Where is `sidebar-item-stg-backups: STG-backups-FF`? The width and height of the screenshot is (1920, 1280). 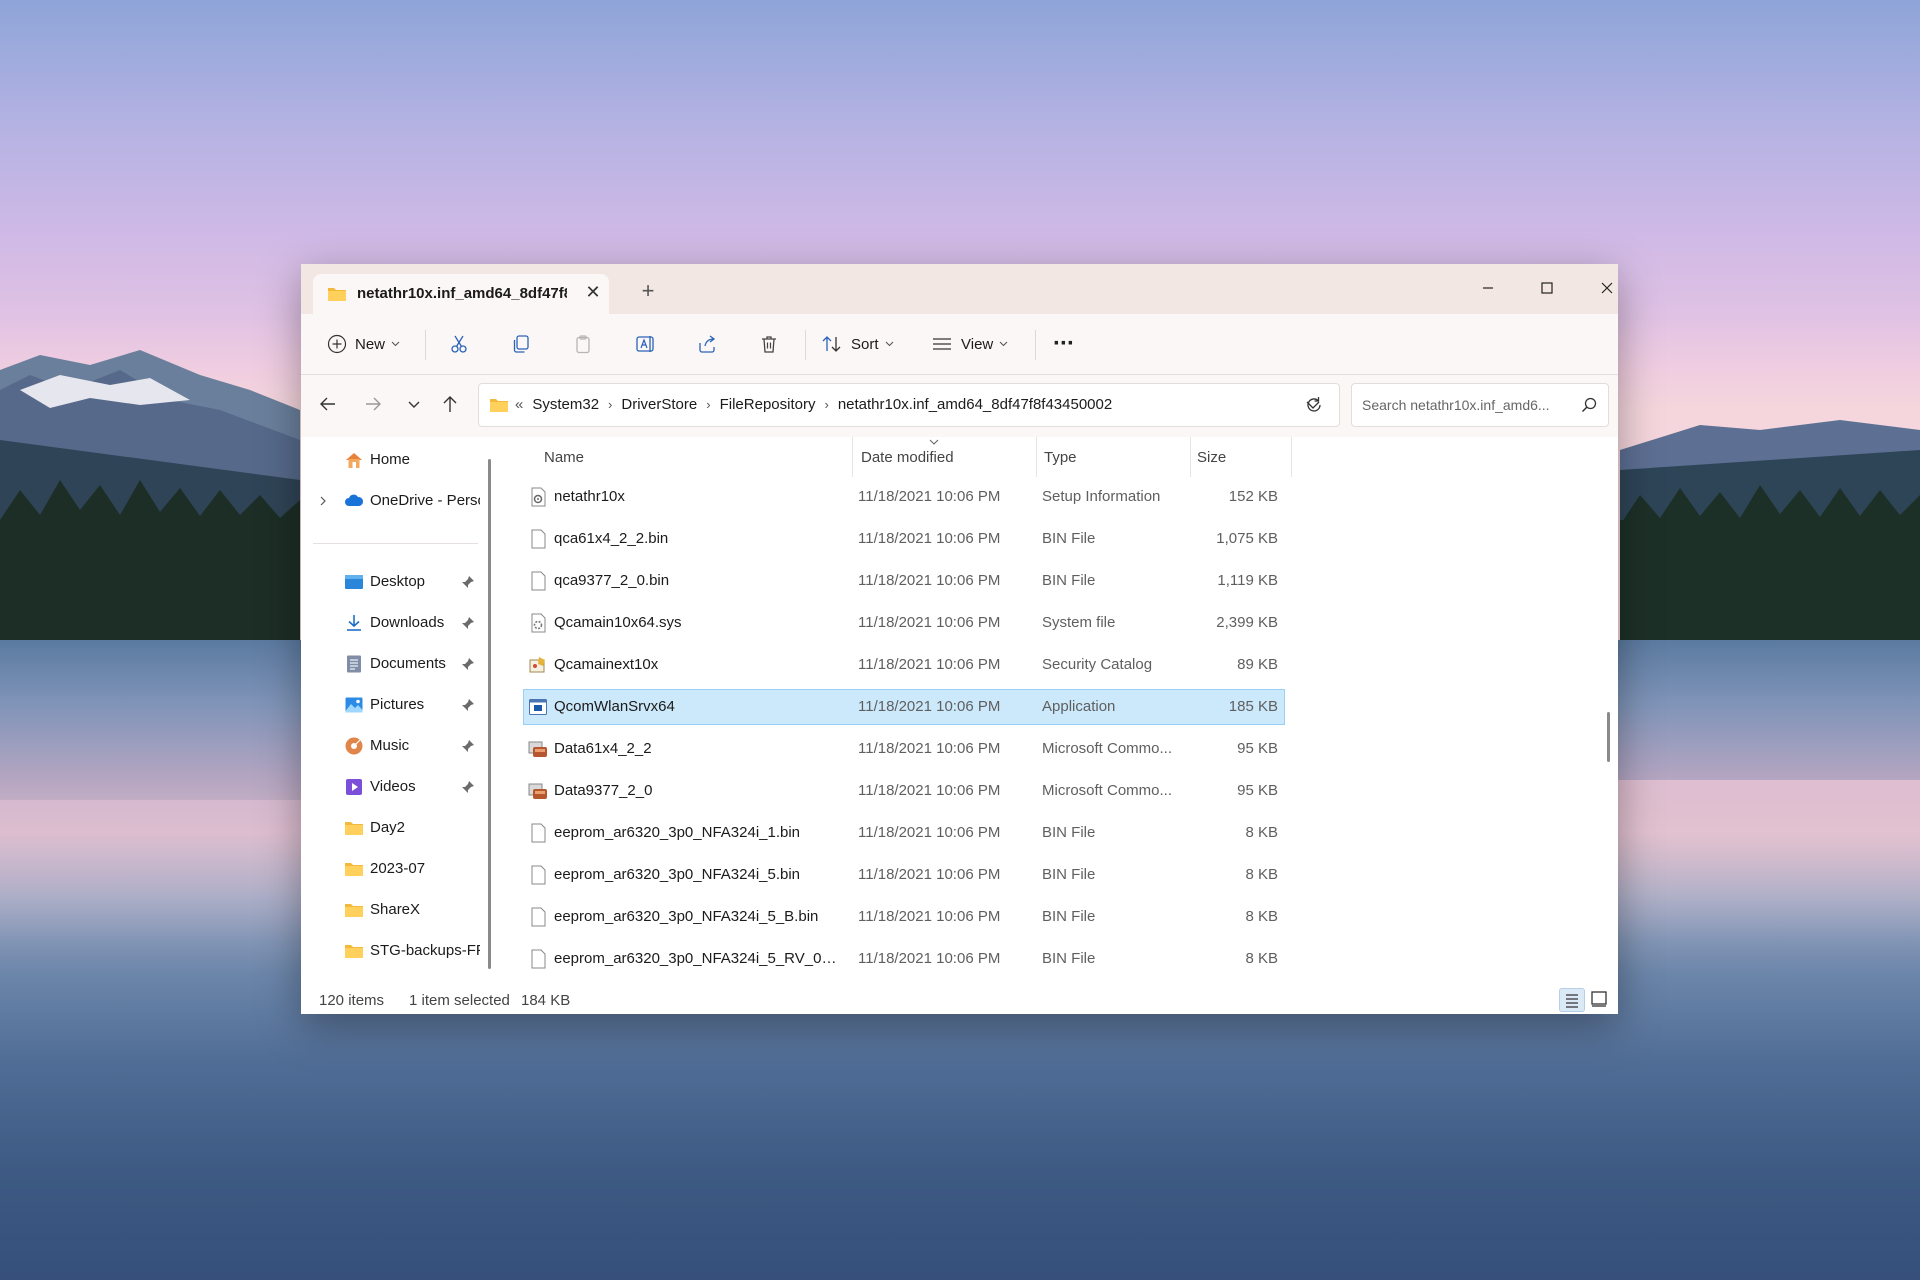 sidebar-item-stg-backups: STG-backups-FF is located at coordinates (391, 951).